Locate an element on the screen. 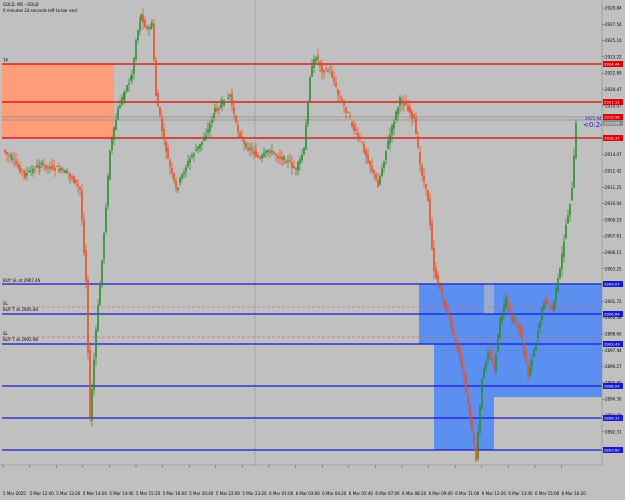 The width and height of the screenshot is (625, 500). price-tick-label: 2912.42 is located at coordinates (613, 171).